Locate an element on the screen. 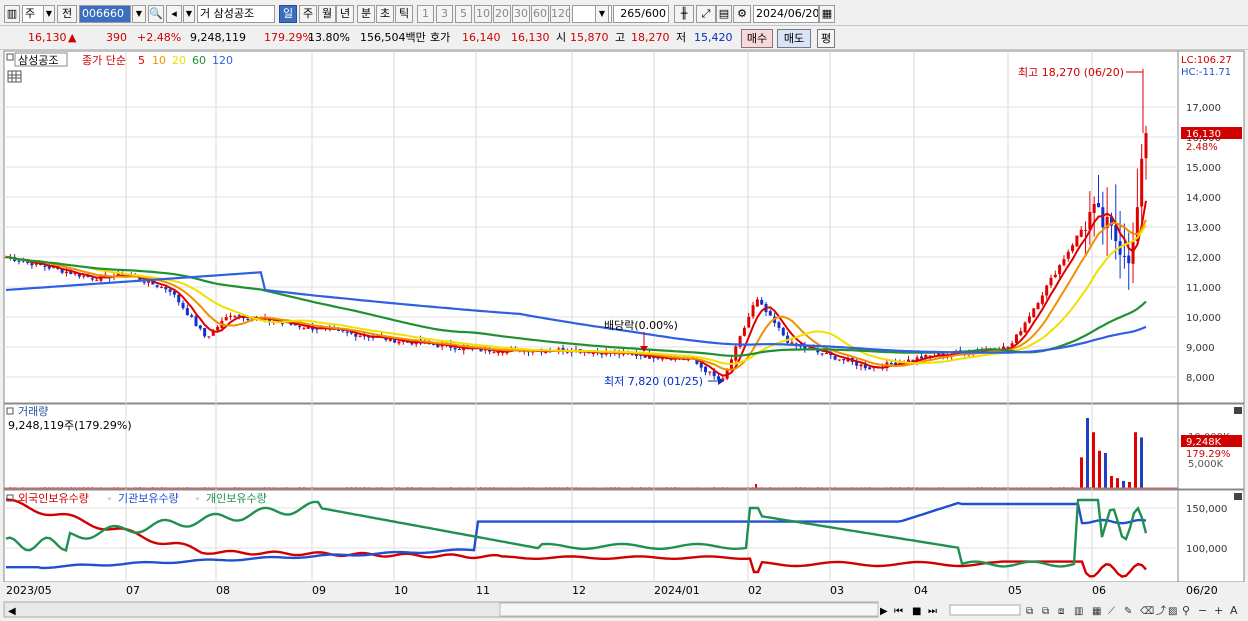  volume-title: 거래량 is located at coordinates (33, 411).